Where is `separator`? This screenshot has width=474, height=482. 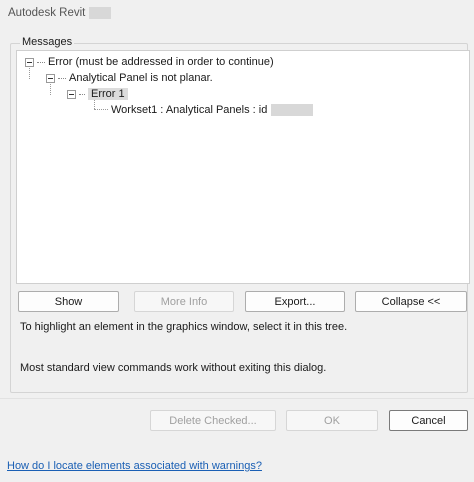
separator is located at coordinates (237, 398).